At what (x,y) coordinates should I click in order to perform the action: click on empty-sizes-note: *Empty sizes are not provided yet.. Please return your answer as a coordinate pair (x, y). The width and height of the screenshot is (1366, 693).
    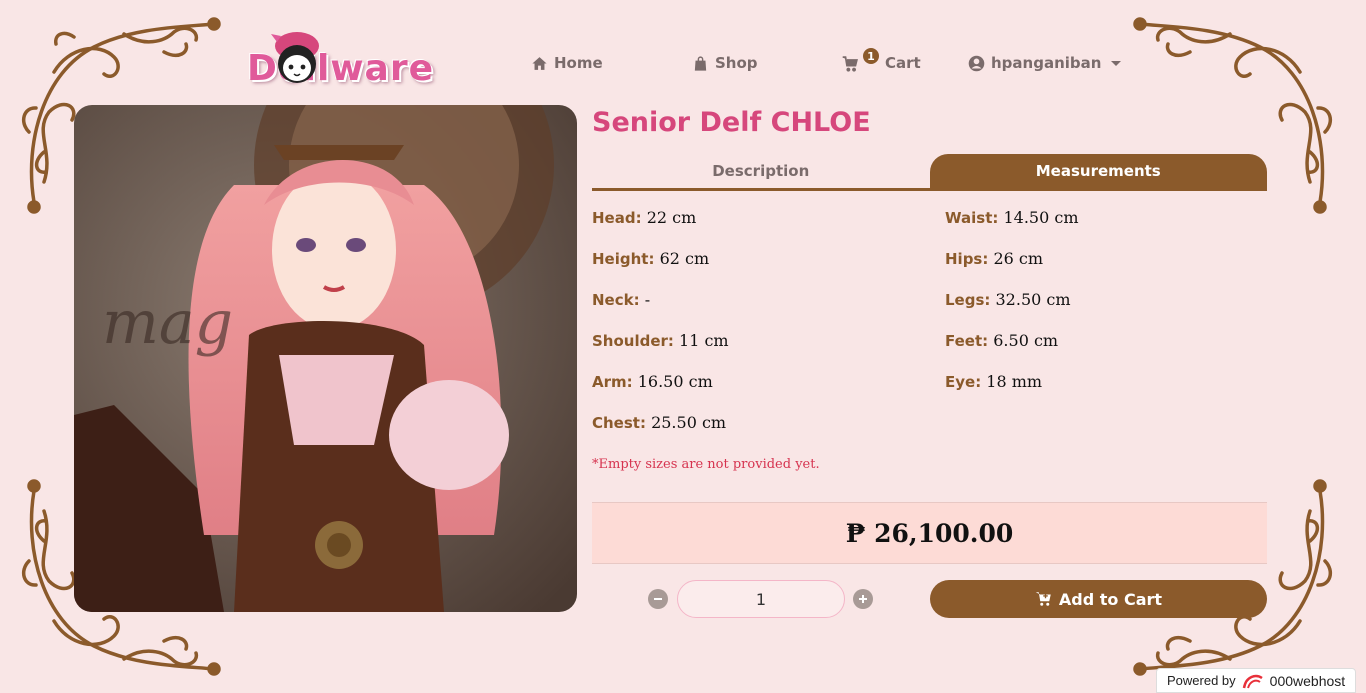
    Looking at the image, I should click on (706, 464).